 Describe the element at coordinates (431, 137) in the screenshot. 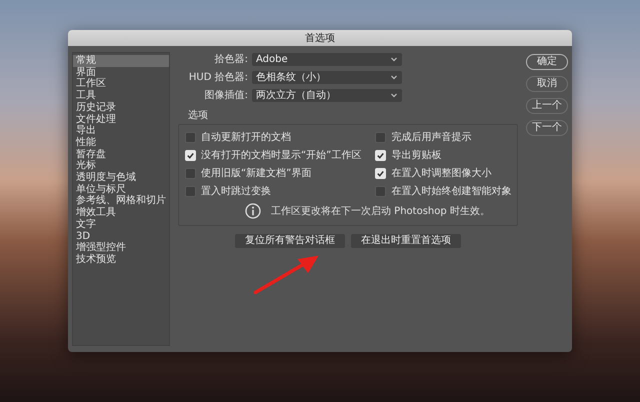

I see `checkbox-label: 完成后用声音提示` at that location.